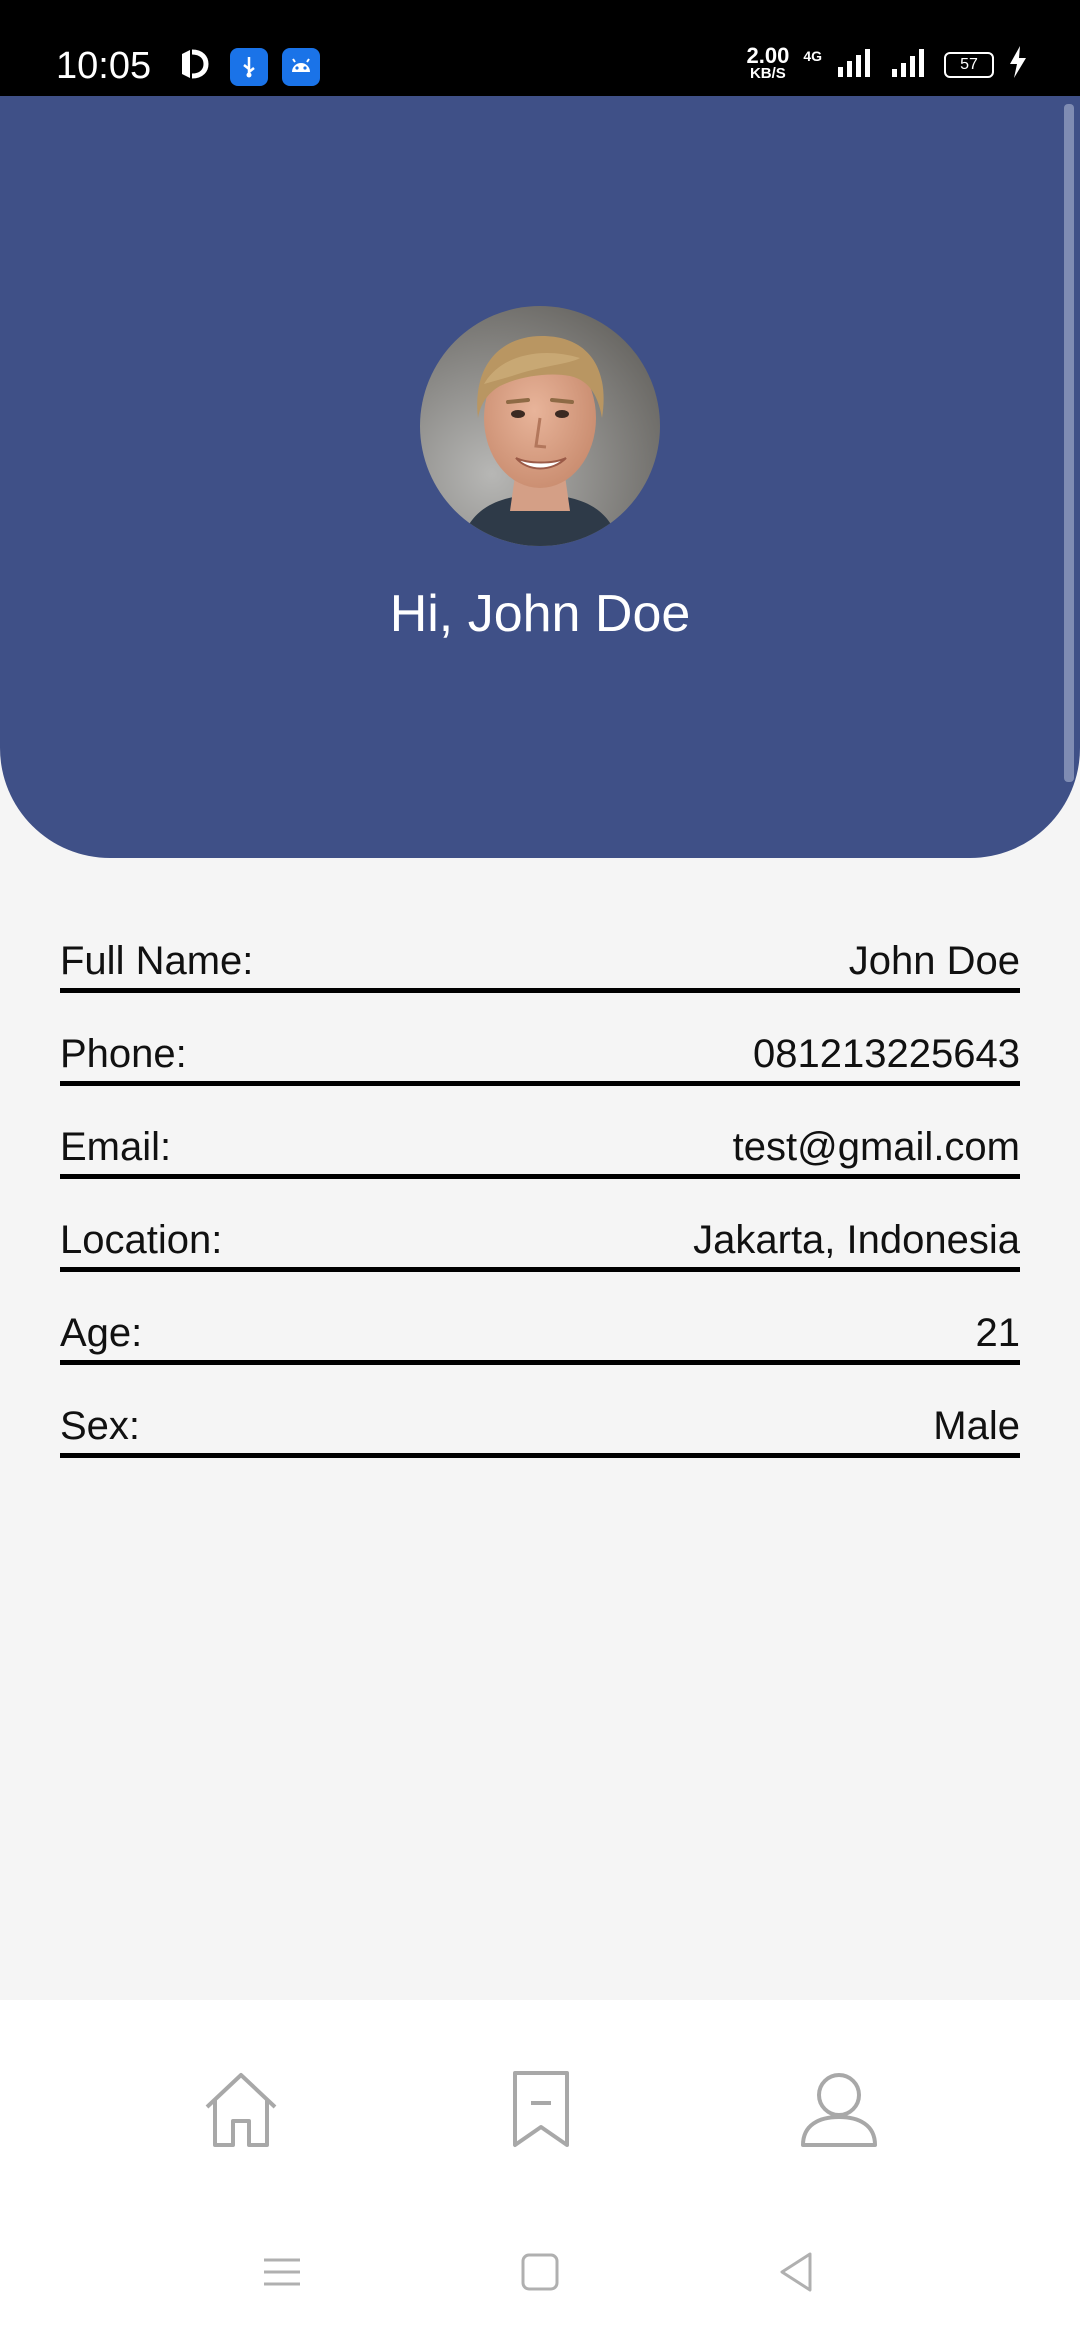 This screenshot has height=2340, width=1080. I want to click on bottom-navigation, so click(540, 2103).